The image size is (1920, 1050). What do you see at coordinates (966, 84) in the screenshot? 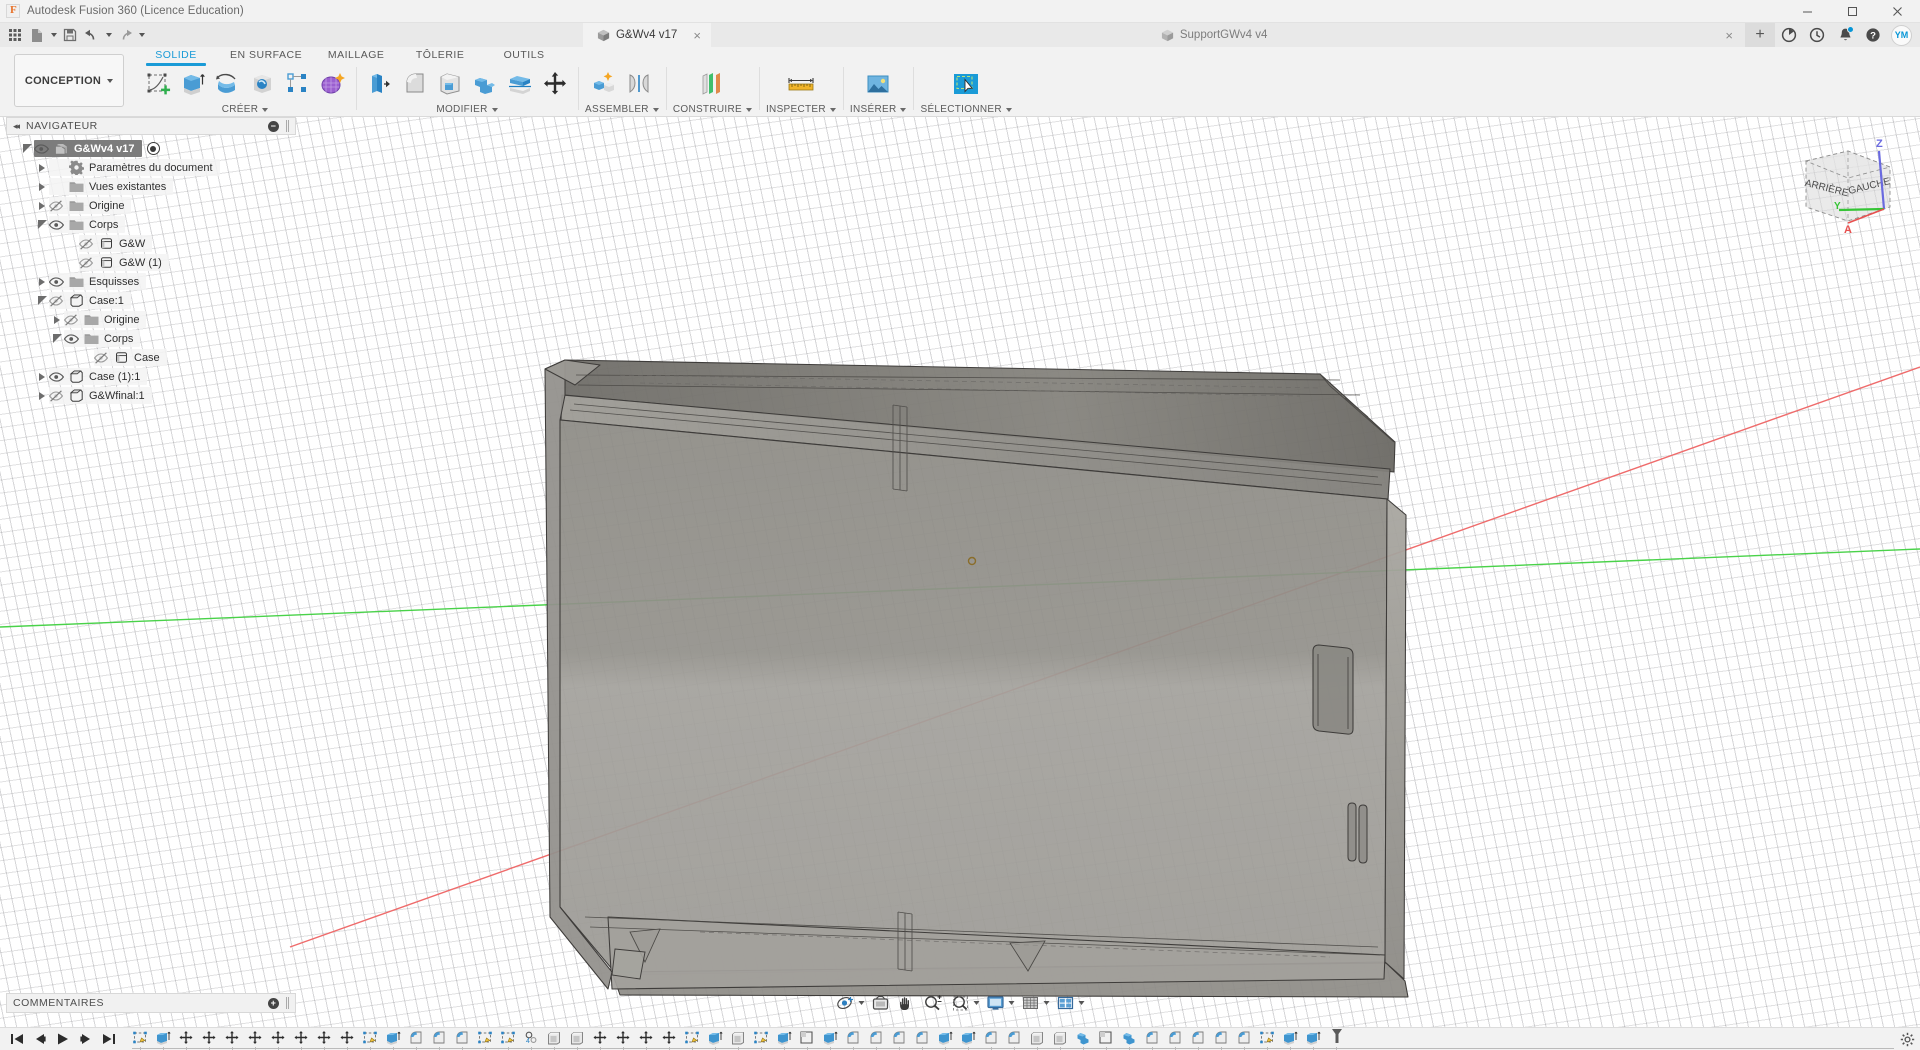
I see `select-window-icon` at bounding box center [966, 84].